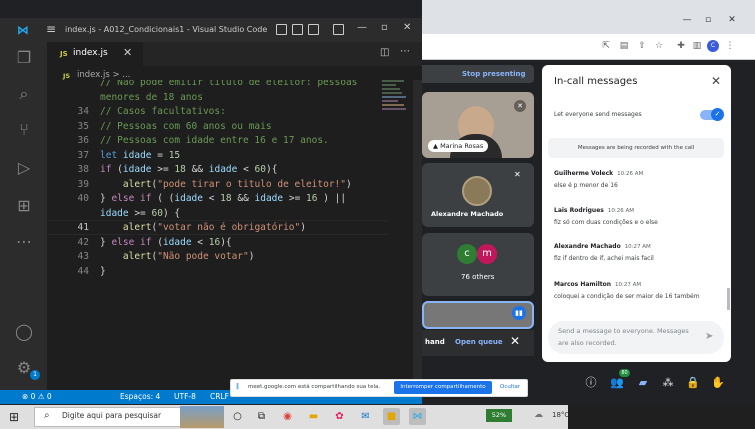  Describe the element at coordinates (417, 416) in the screenshot. I see `vscode-taskbar-icon: ⋈` at that location.